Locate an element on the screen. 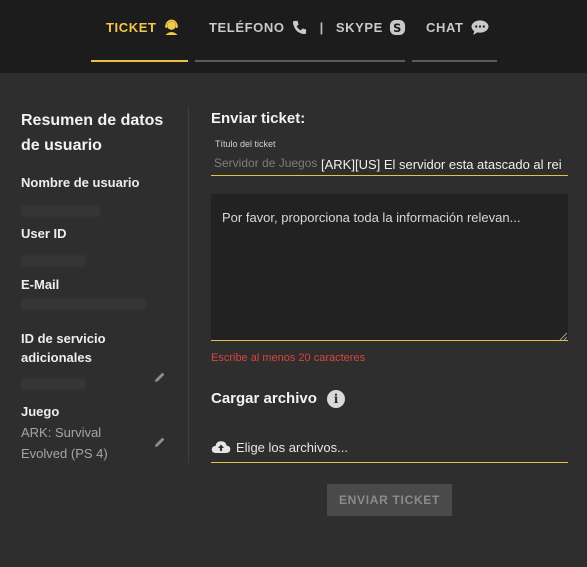  svg-text: S is located at coordinates (397, 27).